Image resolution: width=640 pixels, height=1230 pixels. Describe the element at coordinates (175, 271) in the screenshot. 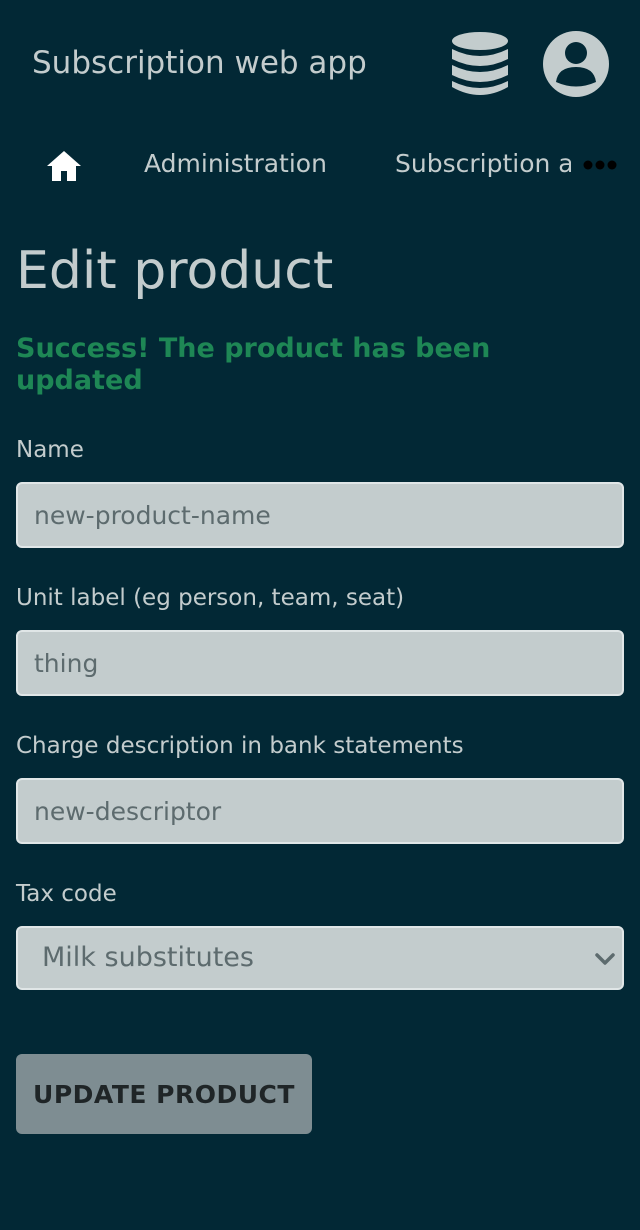

I see `page-title: Edit product` at that location.